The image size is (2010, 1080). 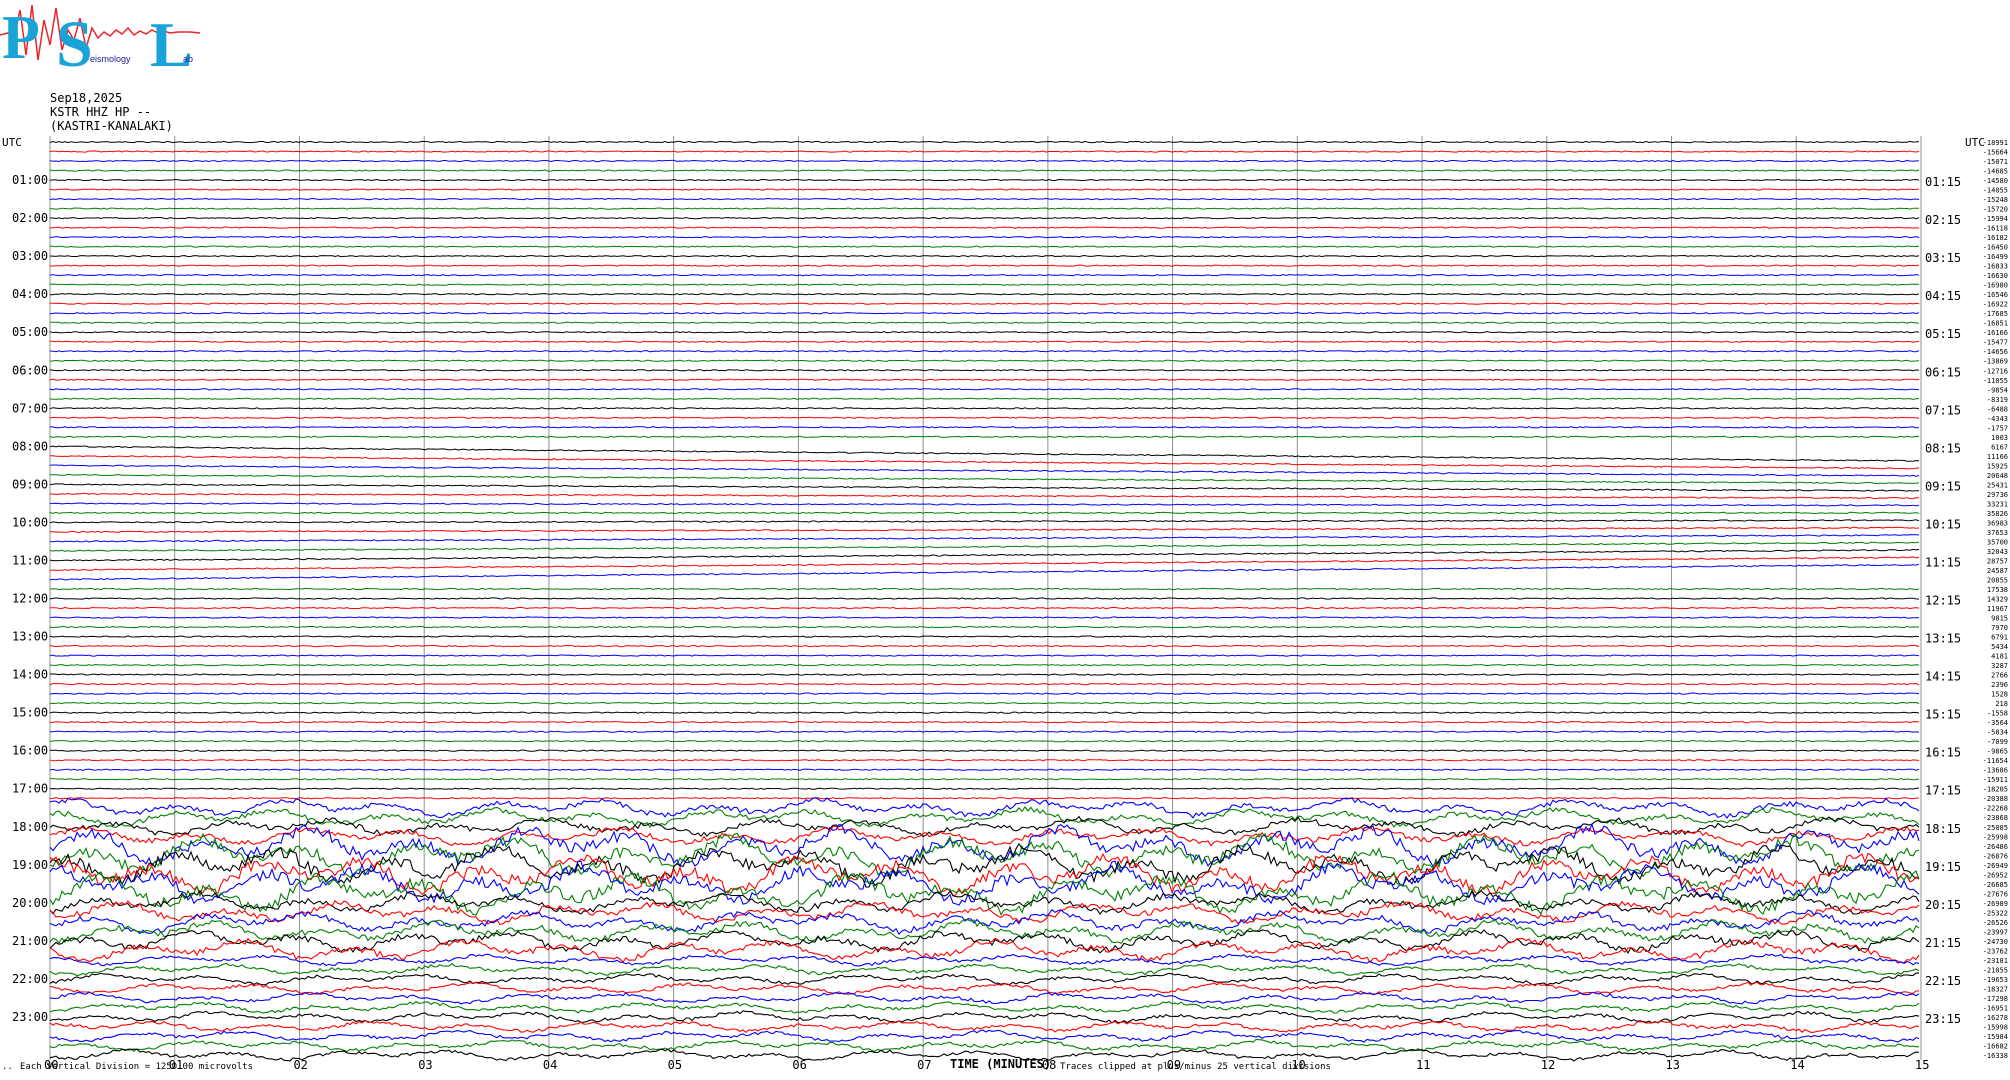 What do you see at coordinates (1995, 847) in the screenshot?
I see `trace-offset-label: -26486` at bounding box center [1995, 847].